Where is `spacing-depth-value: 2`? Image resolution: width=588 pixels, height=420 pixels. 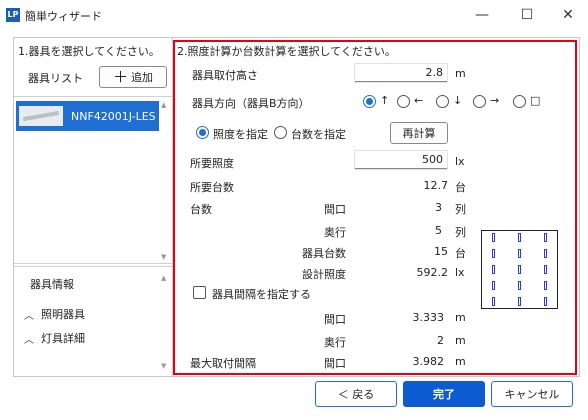
spacing-depth-value: 2 is located at coordinates (440, 340).